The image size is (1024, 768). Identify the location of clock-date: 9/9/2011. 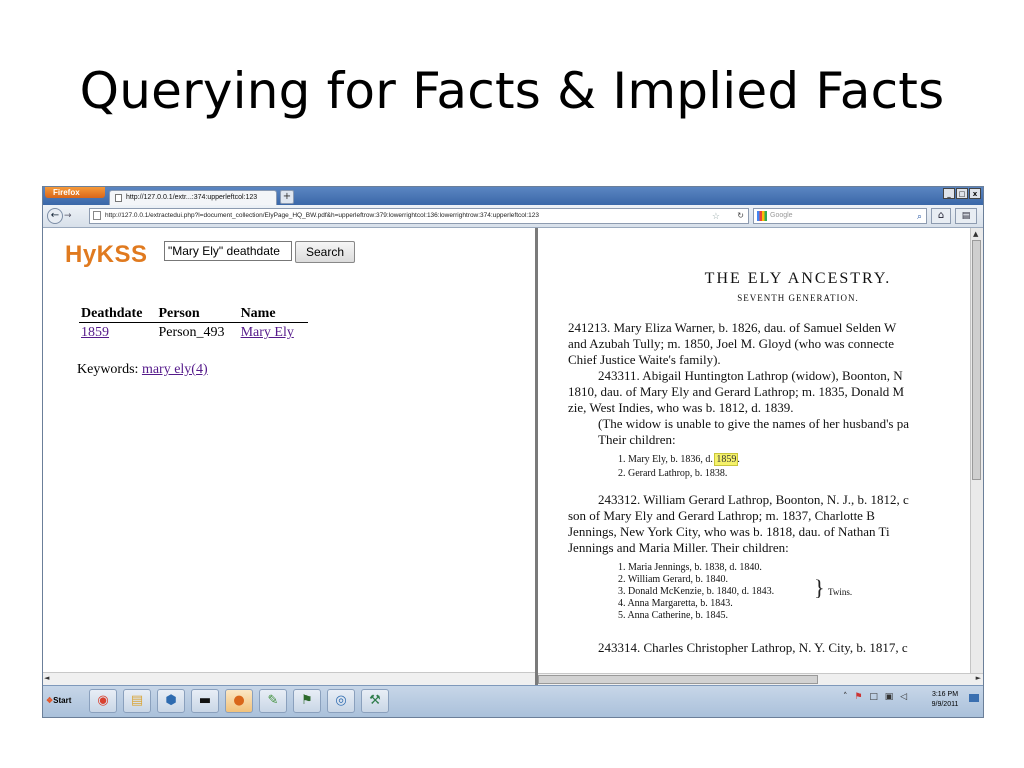
(945, 704).